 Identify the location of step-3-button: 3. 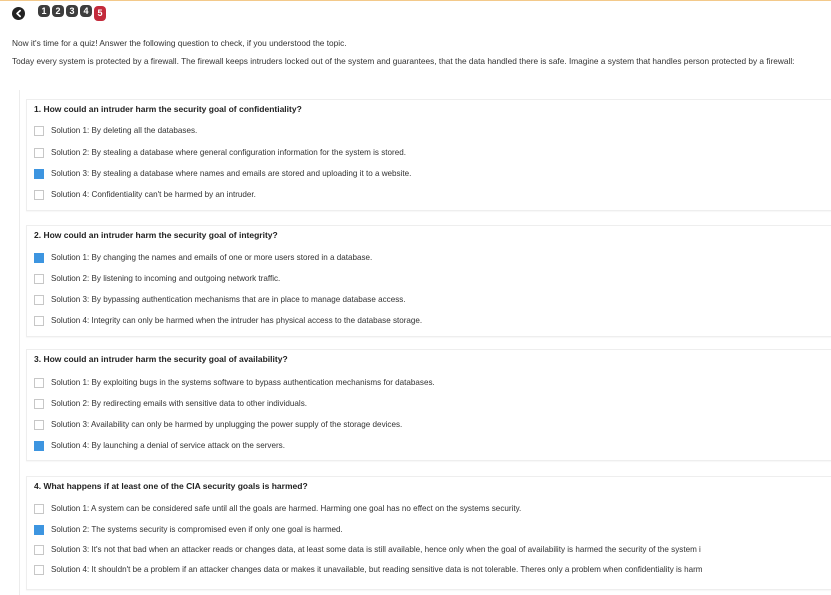
(72, 11).